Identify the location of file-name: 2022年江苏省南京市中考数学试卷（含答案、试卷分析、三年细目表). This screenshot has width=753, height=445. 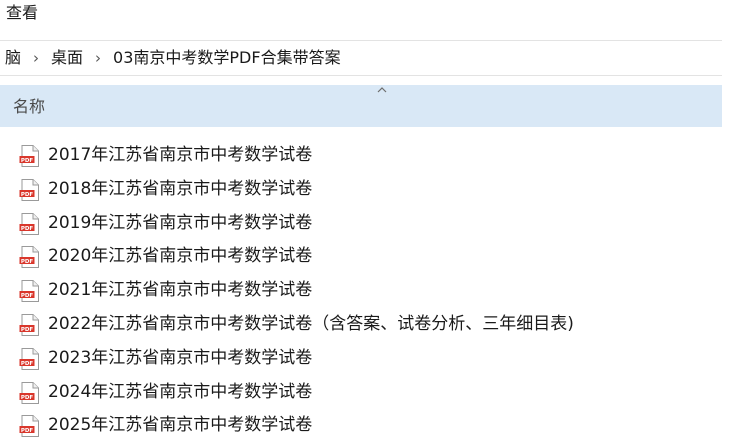
(311, 323).